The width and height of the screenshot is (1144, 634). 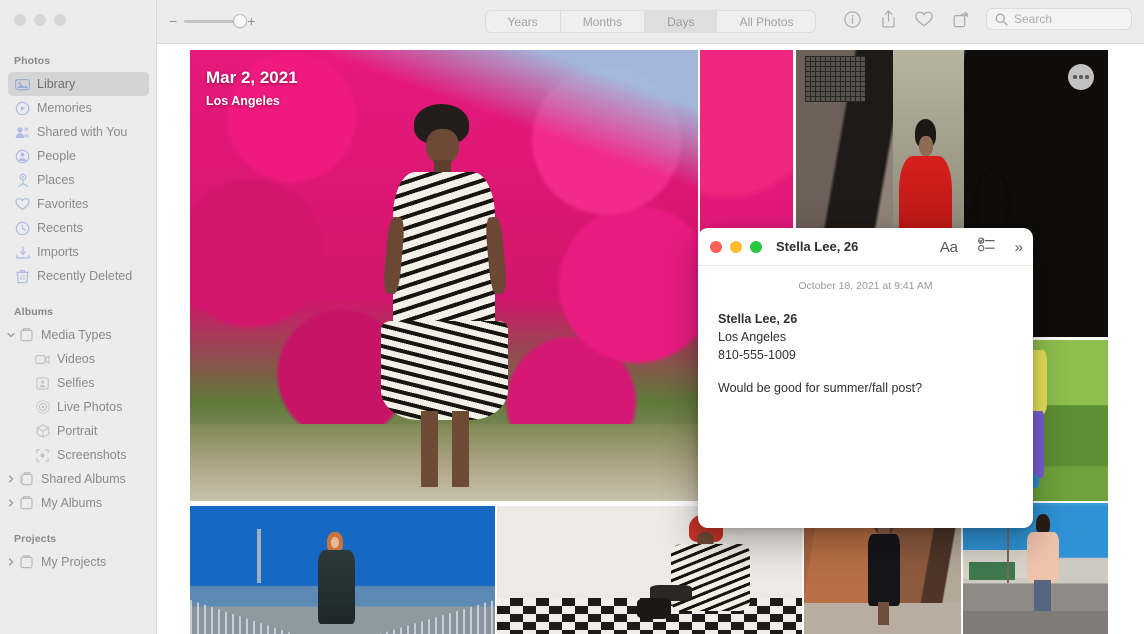 I want to click on minimize-button, so click(x=40, y=20).